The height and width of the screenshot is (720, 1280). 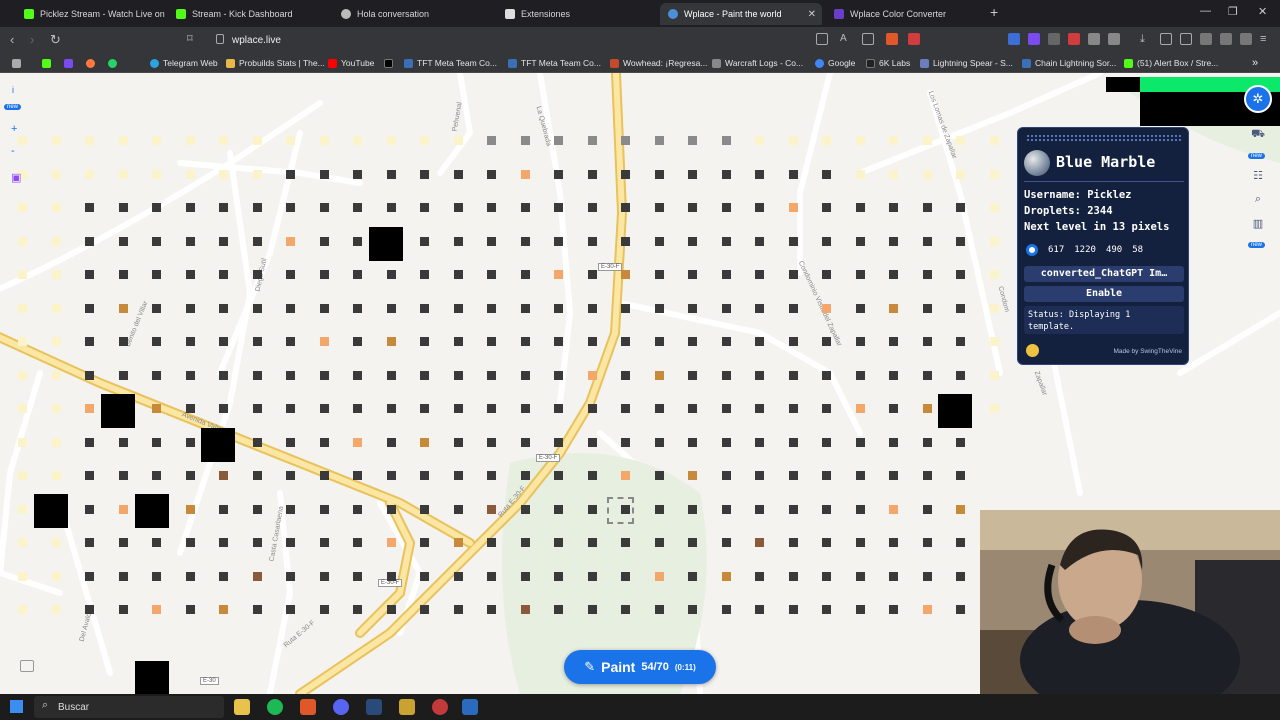 What do you see at coordinates (19, 90) in the screenshot?
I see `info-icon: i` at bounding box center [19, 90].